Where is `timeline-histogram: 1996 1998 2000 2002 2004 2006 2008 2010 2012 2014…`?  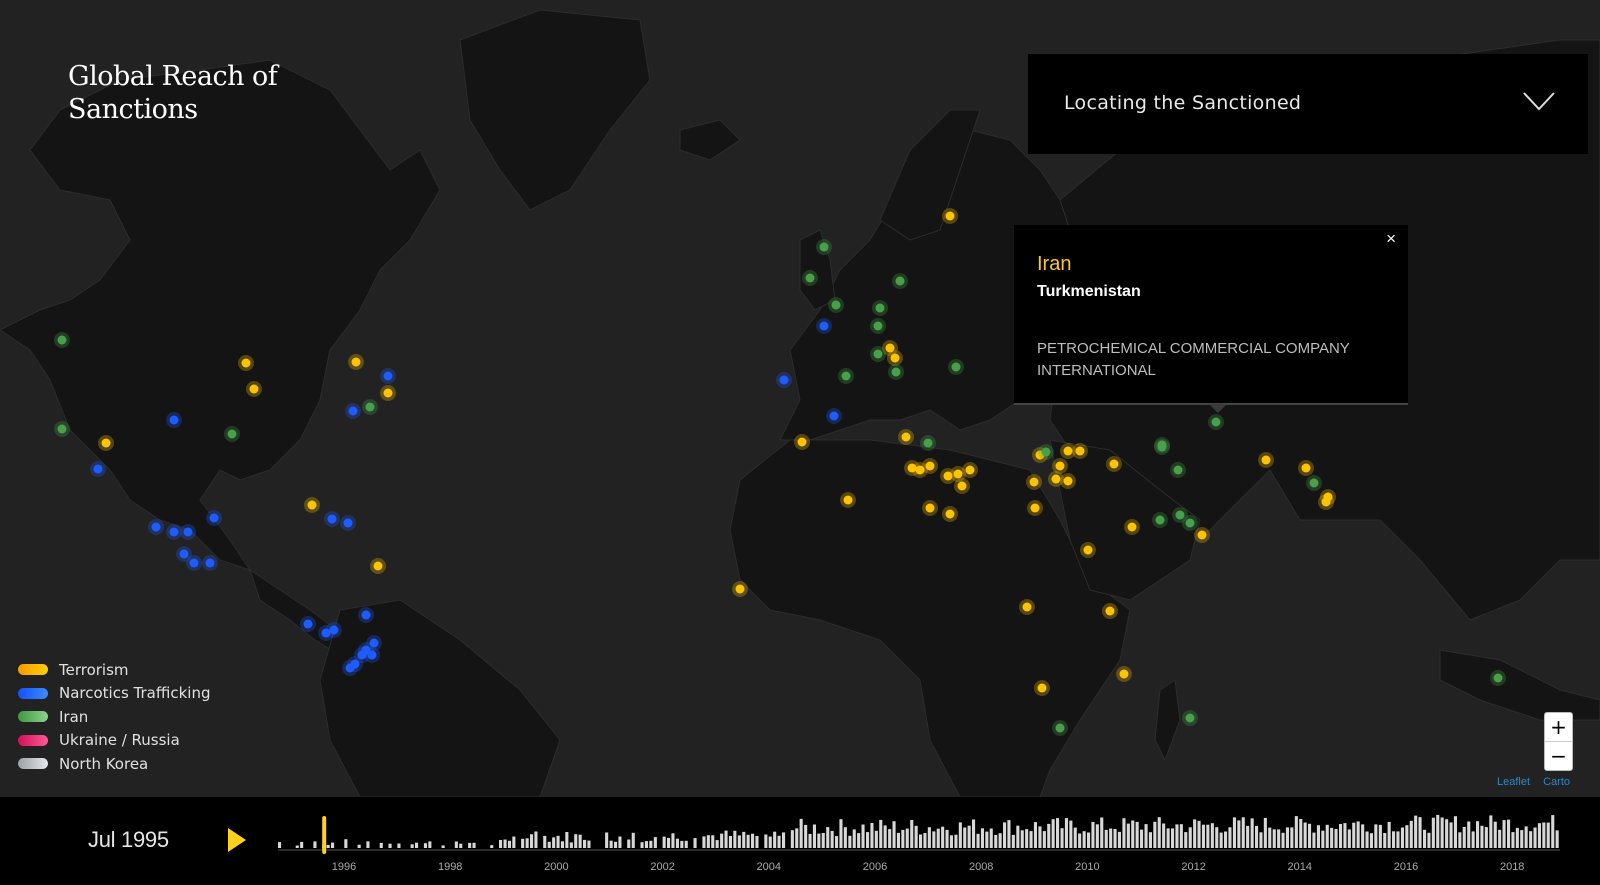 timeline-histogram: 1996 1998 2000 2002 2004 2006 2008 2010 2012 2014… is located at coordinates (800, 841).